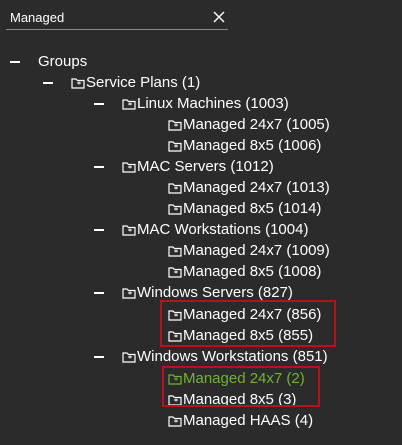  Describe the element at coordinates (205, 166) in the screenshot. I see `tree-node-label: MAC Servers (1012)` at that location.